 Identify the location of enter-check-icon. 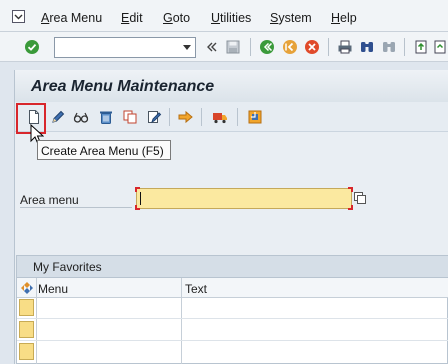
(32, 47).